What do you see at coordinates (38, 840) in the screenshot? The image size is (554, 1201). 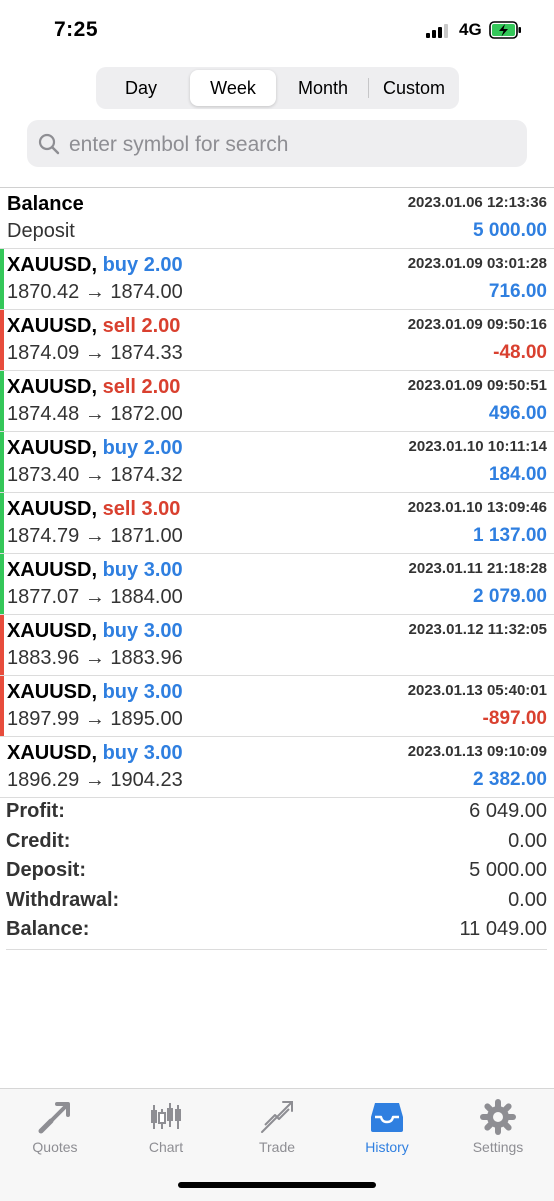 I see `summary-label: Credit:` at bounding box center [38, 840].